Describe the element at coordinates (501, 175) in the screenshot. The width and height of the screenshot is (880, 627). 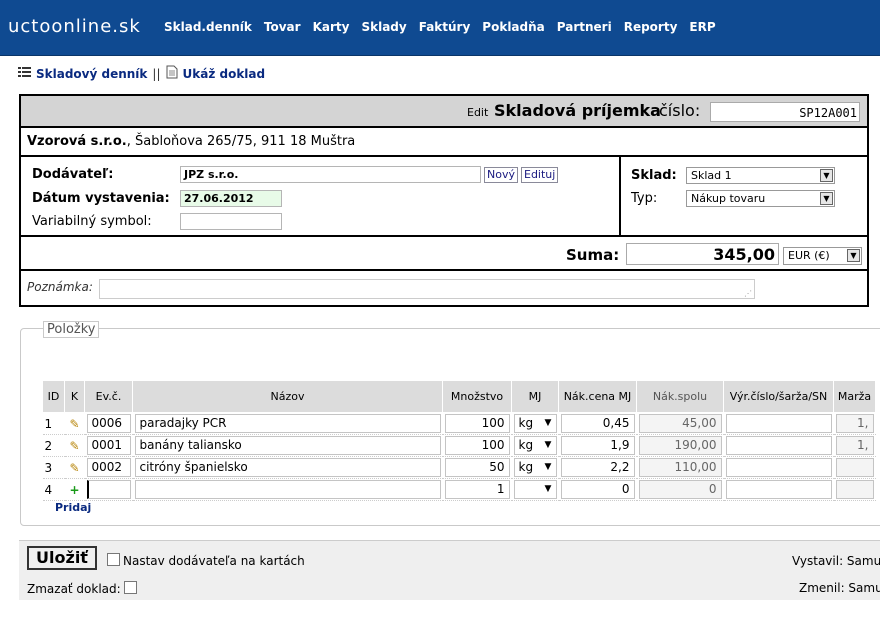
I see `new-supplier-button: Nový` at that location.